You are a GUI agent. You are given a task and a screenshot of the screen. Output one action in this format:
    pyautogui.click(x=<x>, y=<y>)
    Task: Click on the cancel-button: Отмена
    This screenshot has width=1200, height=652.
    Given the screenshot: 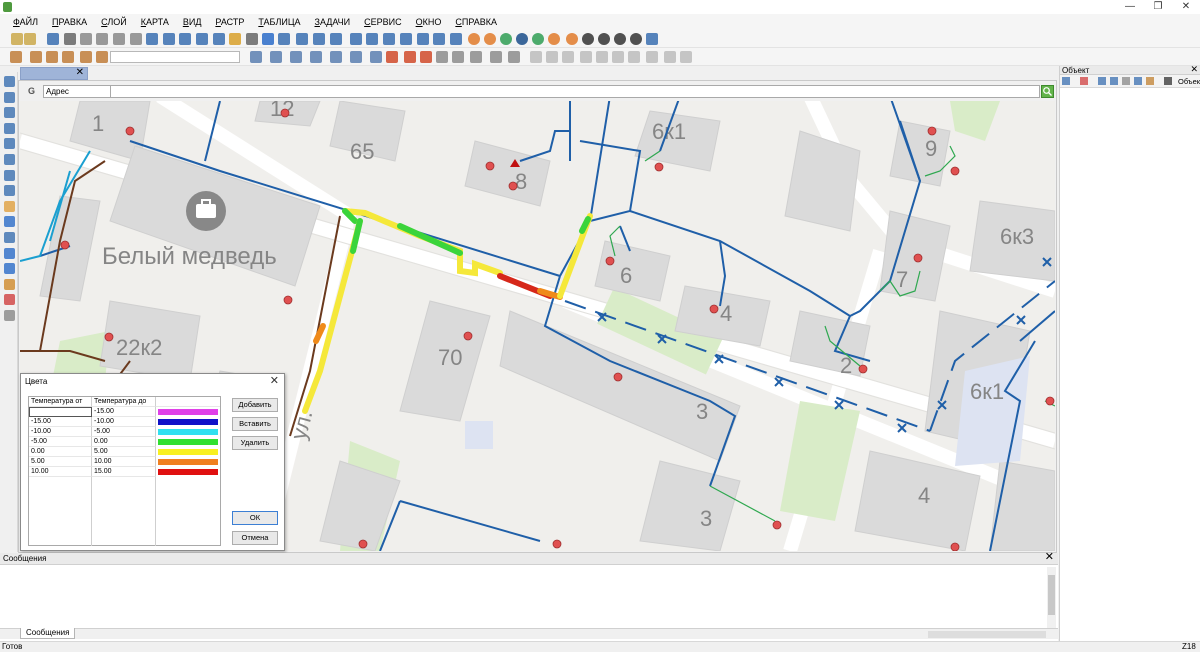 What is the action you would take?
    pyautogui.click(x=255, y=538)
    